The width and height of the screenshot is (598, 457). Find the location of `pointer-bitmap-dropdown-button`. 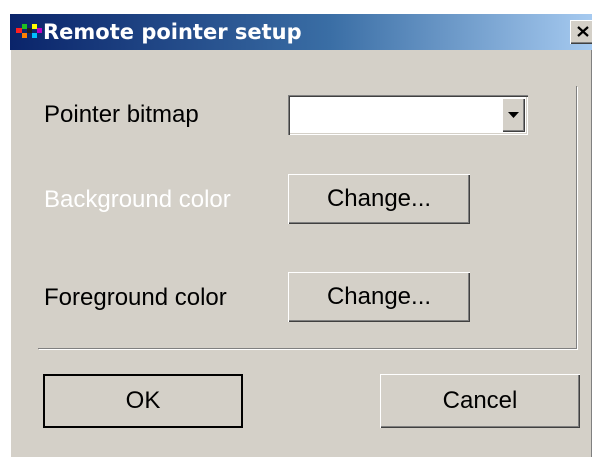

pointer-bitmap-dropdown-button is located at coordinates (513, 115).